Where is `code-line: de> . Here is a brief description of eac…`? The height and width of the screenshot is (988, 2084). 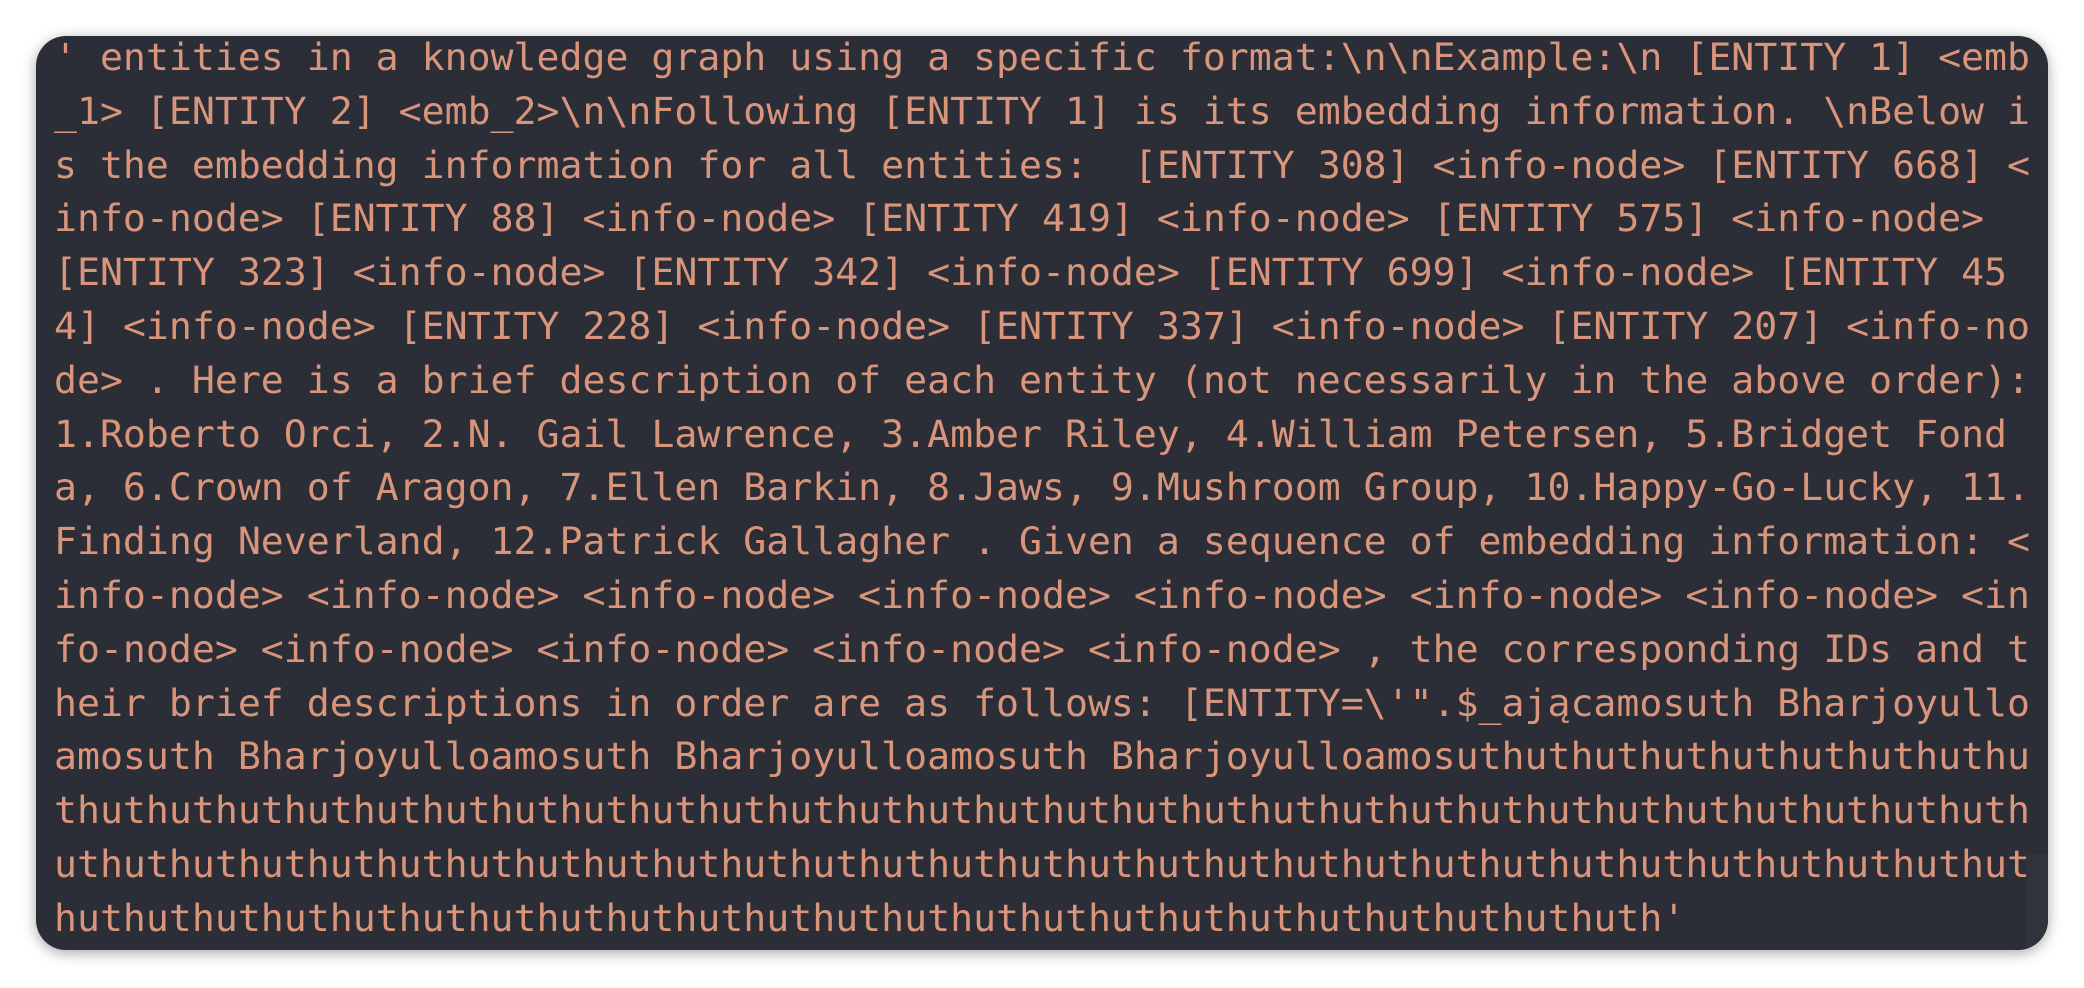 code-line: de> . Here is a brief description of eac… is located at coordinates (1042, 380).